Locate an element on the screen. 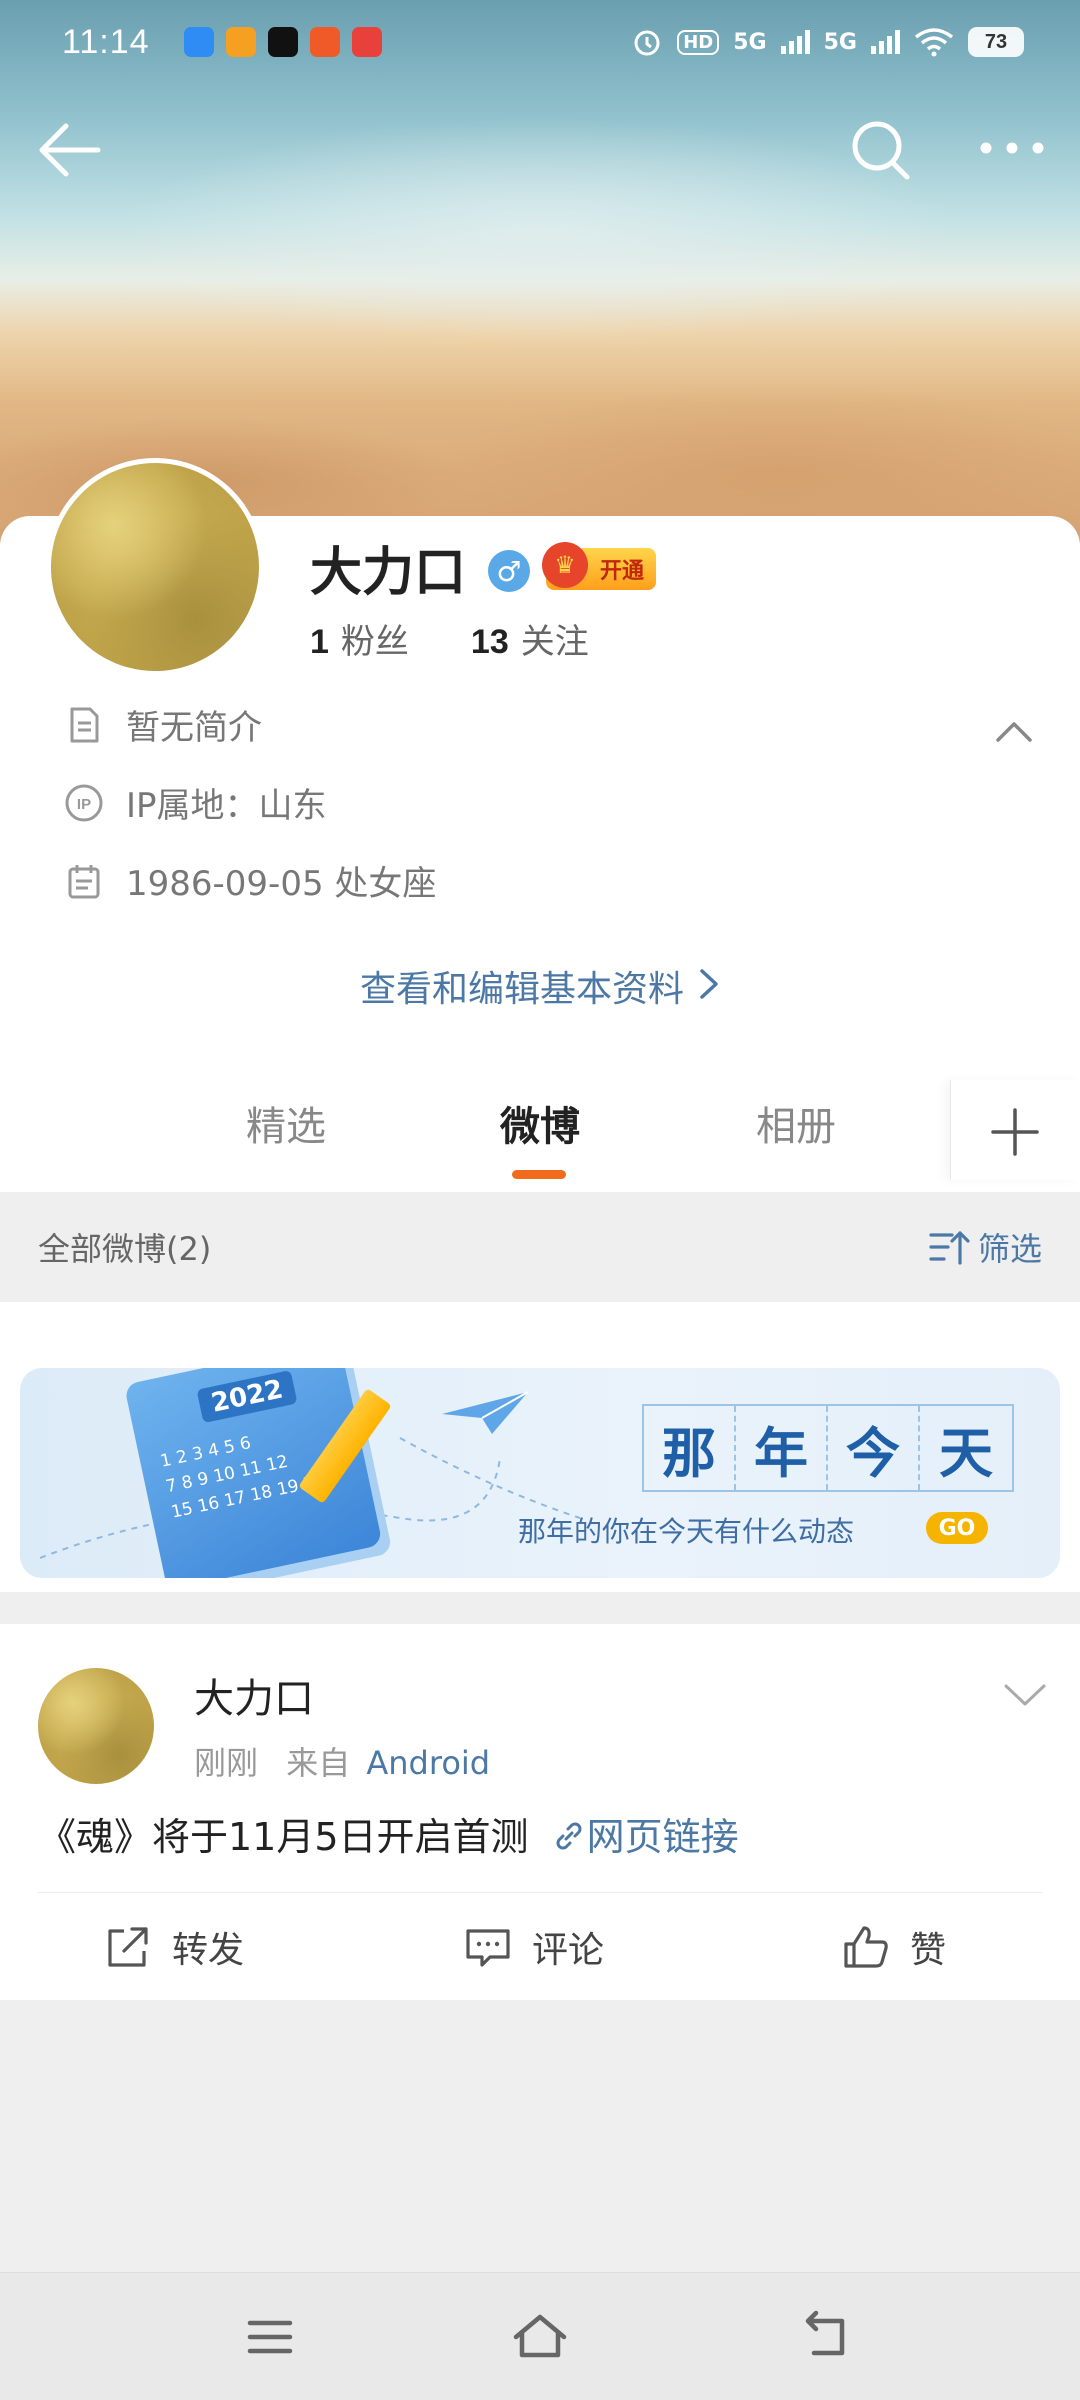 The image size is (1080, 2400). following-stat: 13 关注 is located at coordinates (530, 638).